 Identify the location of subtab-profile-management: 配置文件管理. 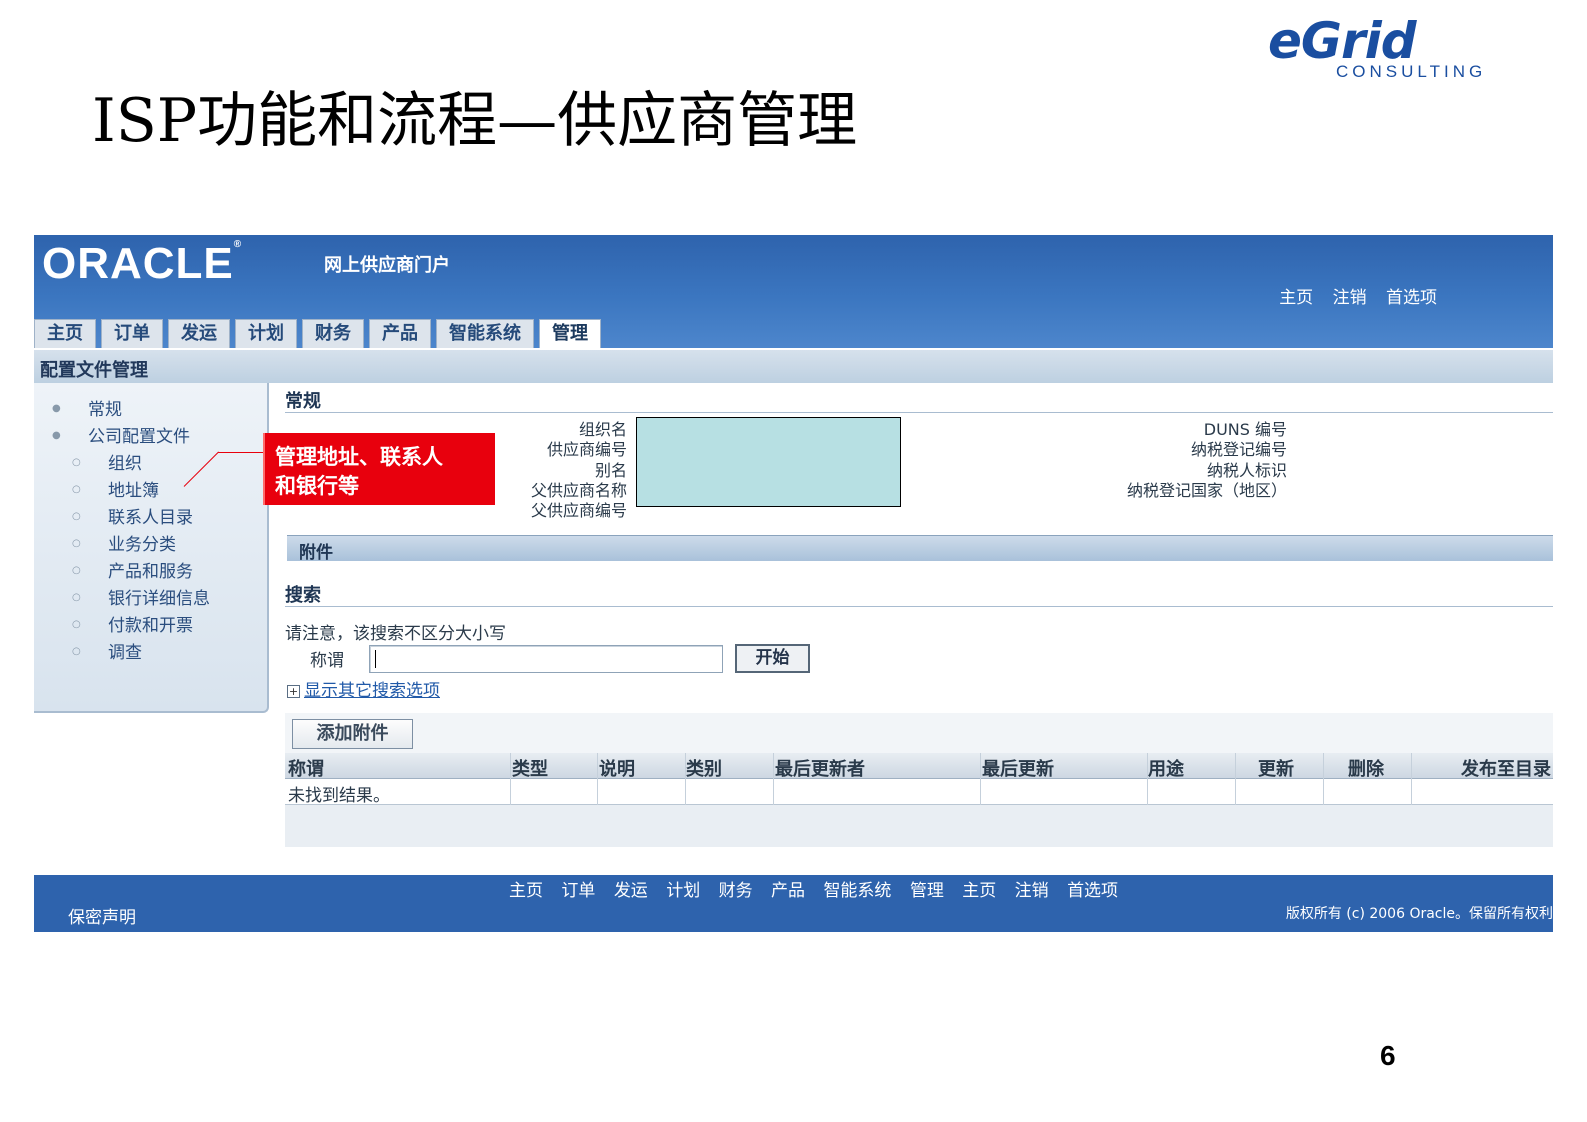
(94, 369).